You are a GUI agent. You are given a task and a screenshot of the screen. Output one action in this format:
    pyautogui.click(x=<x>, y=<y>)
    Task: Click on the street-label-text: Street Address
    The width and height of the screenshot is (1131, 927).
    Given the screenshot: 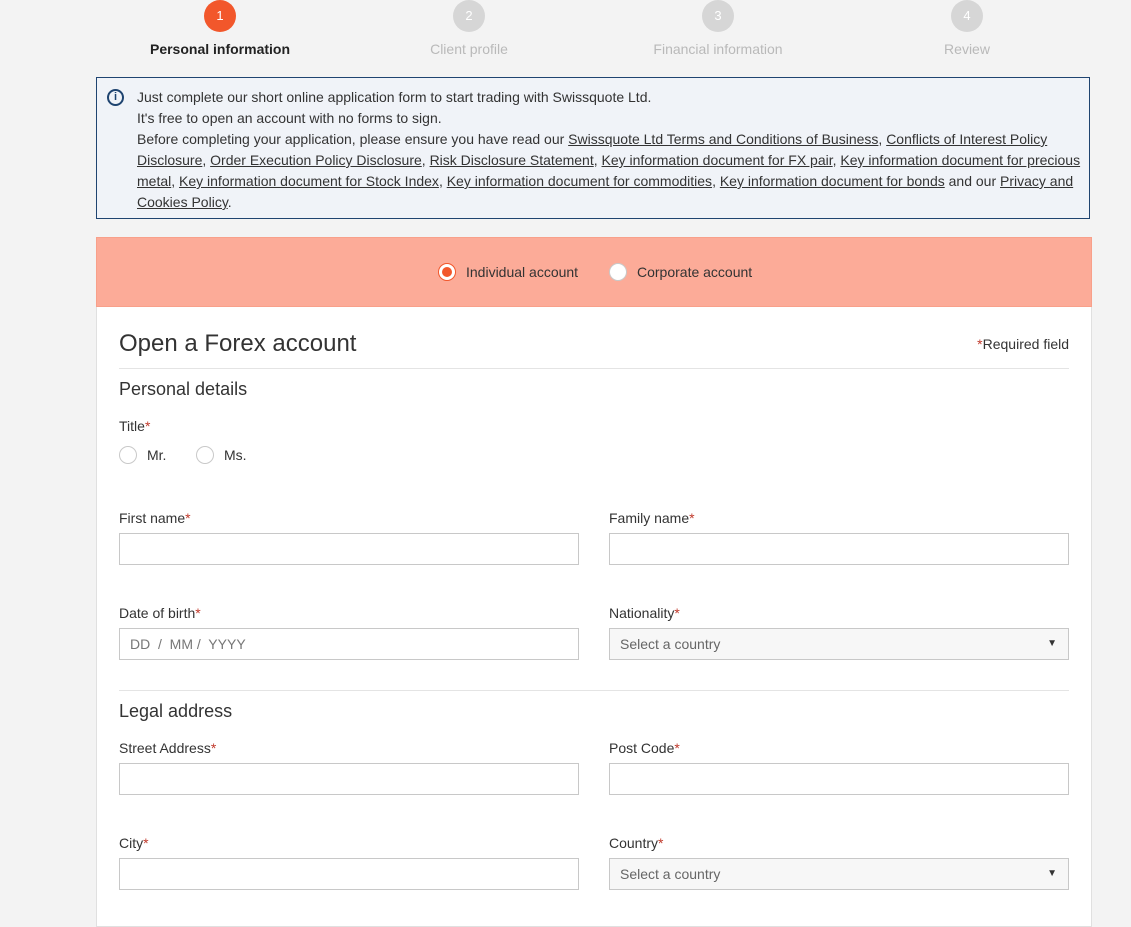 What is the action you would take?
    pyautogui.click(x=165, y=748)
    